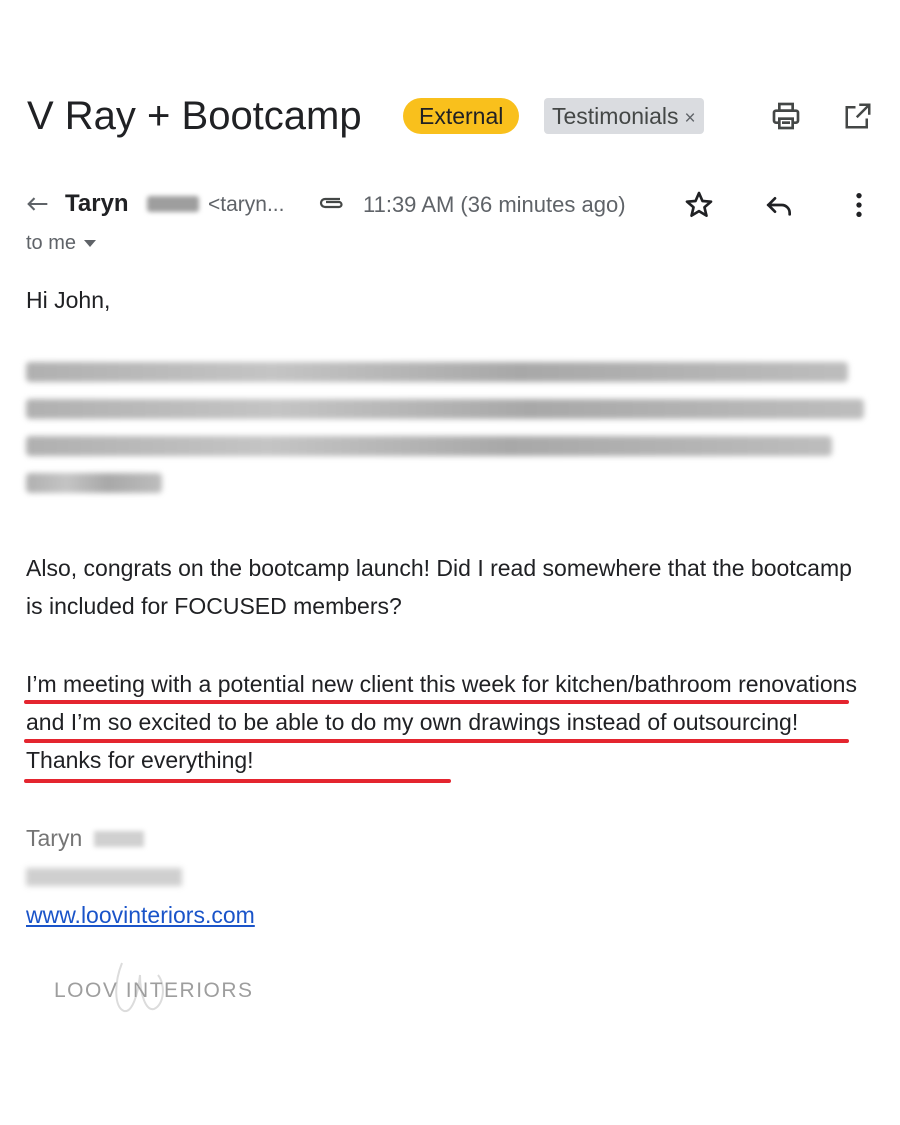 The width and height of the screenshot is (900, 1125). Describe the element at coordinates (119, 839) in the screenshot. I see `redacted-signature-surname` at that location.